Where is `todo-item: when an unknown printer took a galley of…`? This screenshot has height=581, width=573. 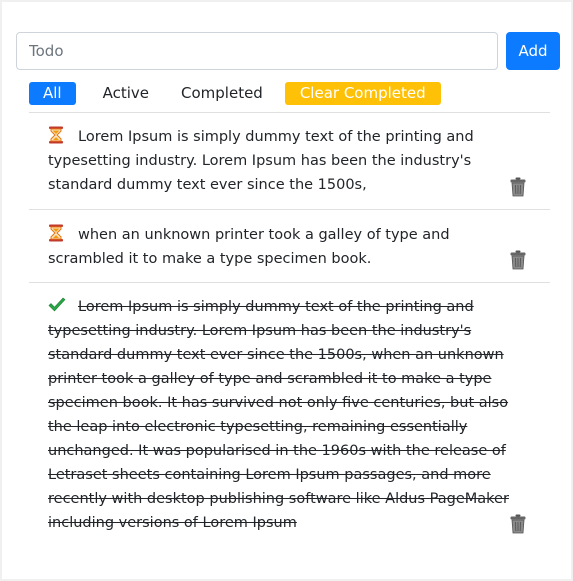 todo-item: when an unknown printer took a galley of… is located at coordinates (289, 247).